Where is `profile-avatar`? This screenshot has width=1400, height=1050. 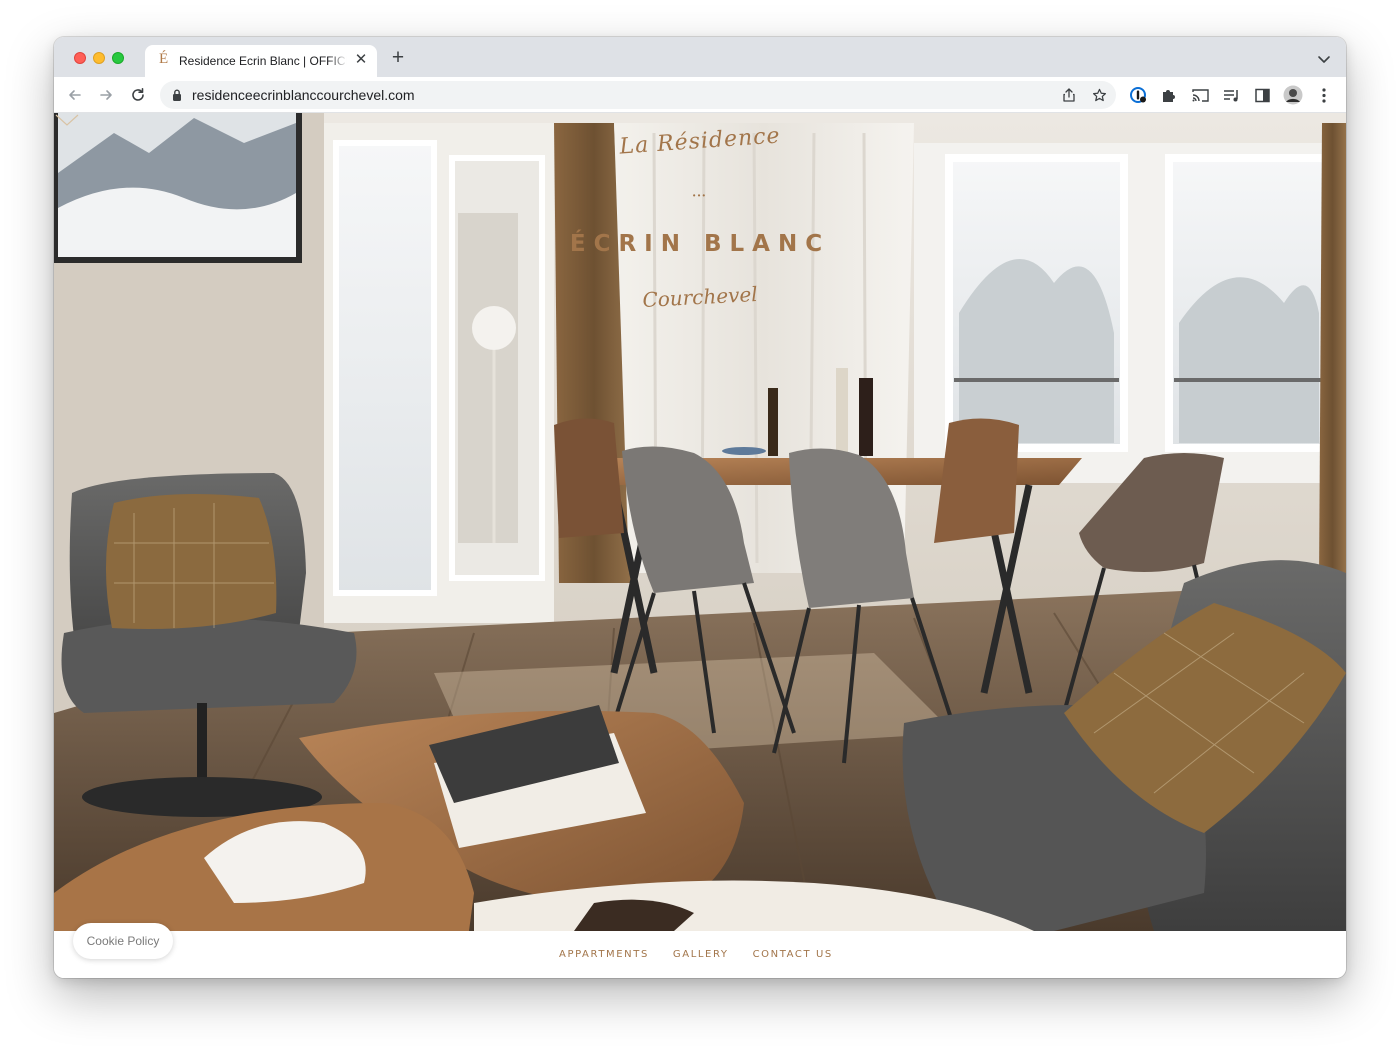
profile-avatar is located at coordinates (1293, 95).